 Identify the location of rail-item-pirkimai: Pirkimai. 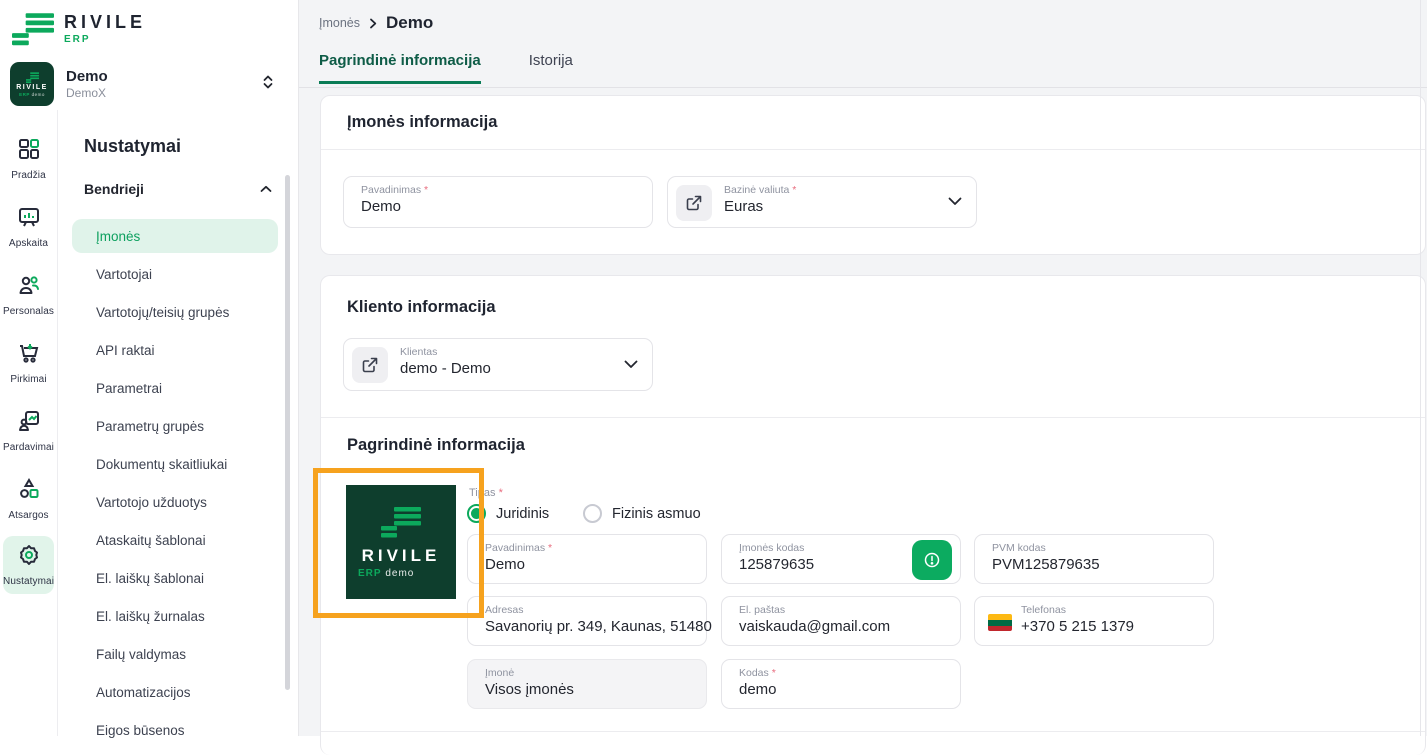
(28, 363).